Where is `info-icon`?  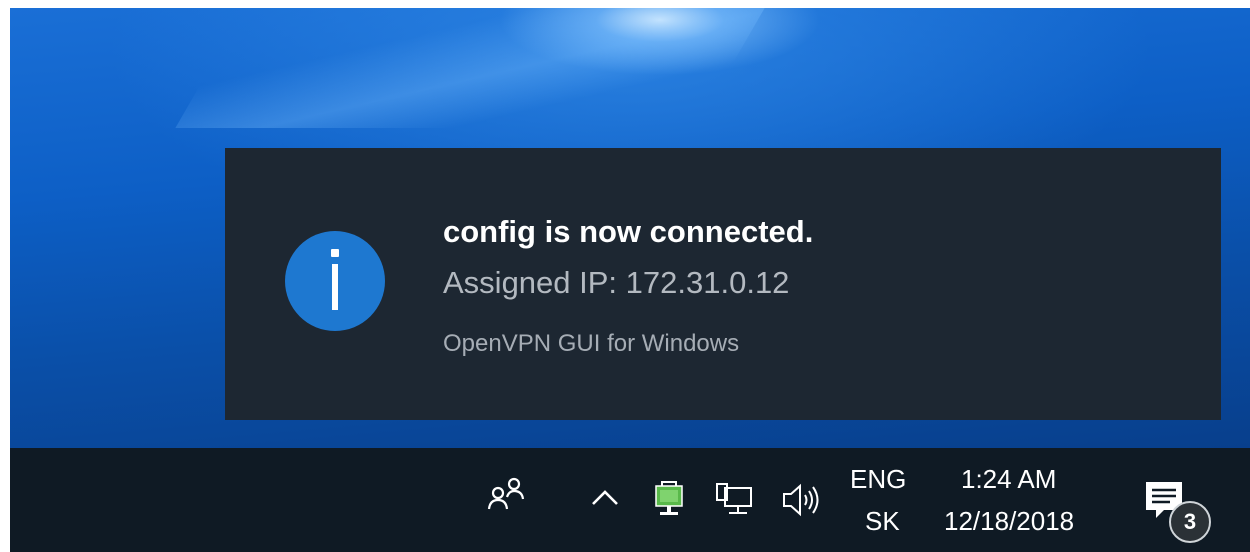
info-icon is located at coordinates (335, 281).